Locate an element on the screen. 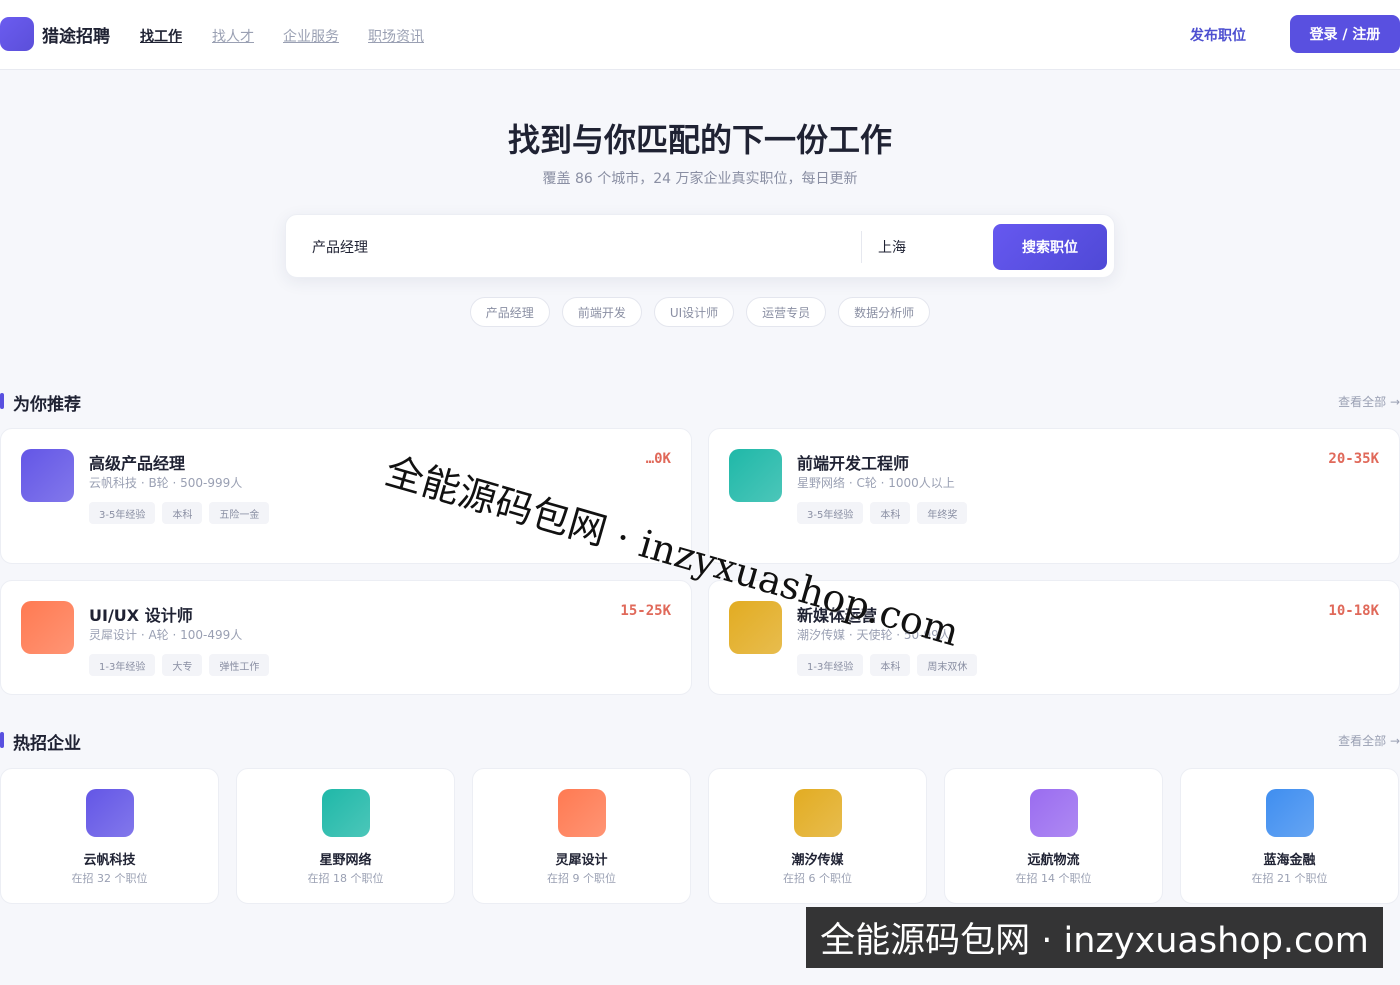 Image resolution: width=1400 pixels, height=985 pixels. login-register-button: 登录 / 注册 is located at coordinates (1345, 34).